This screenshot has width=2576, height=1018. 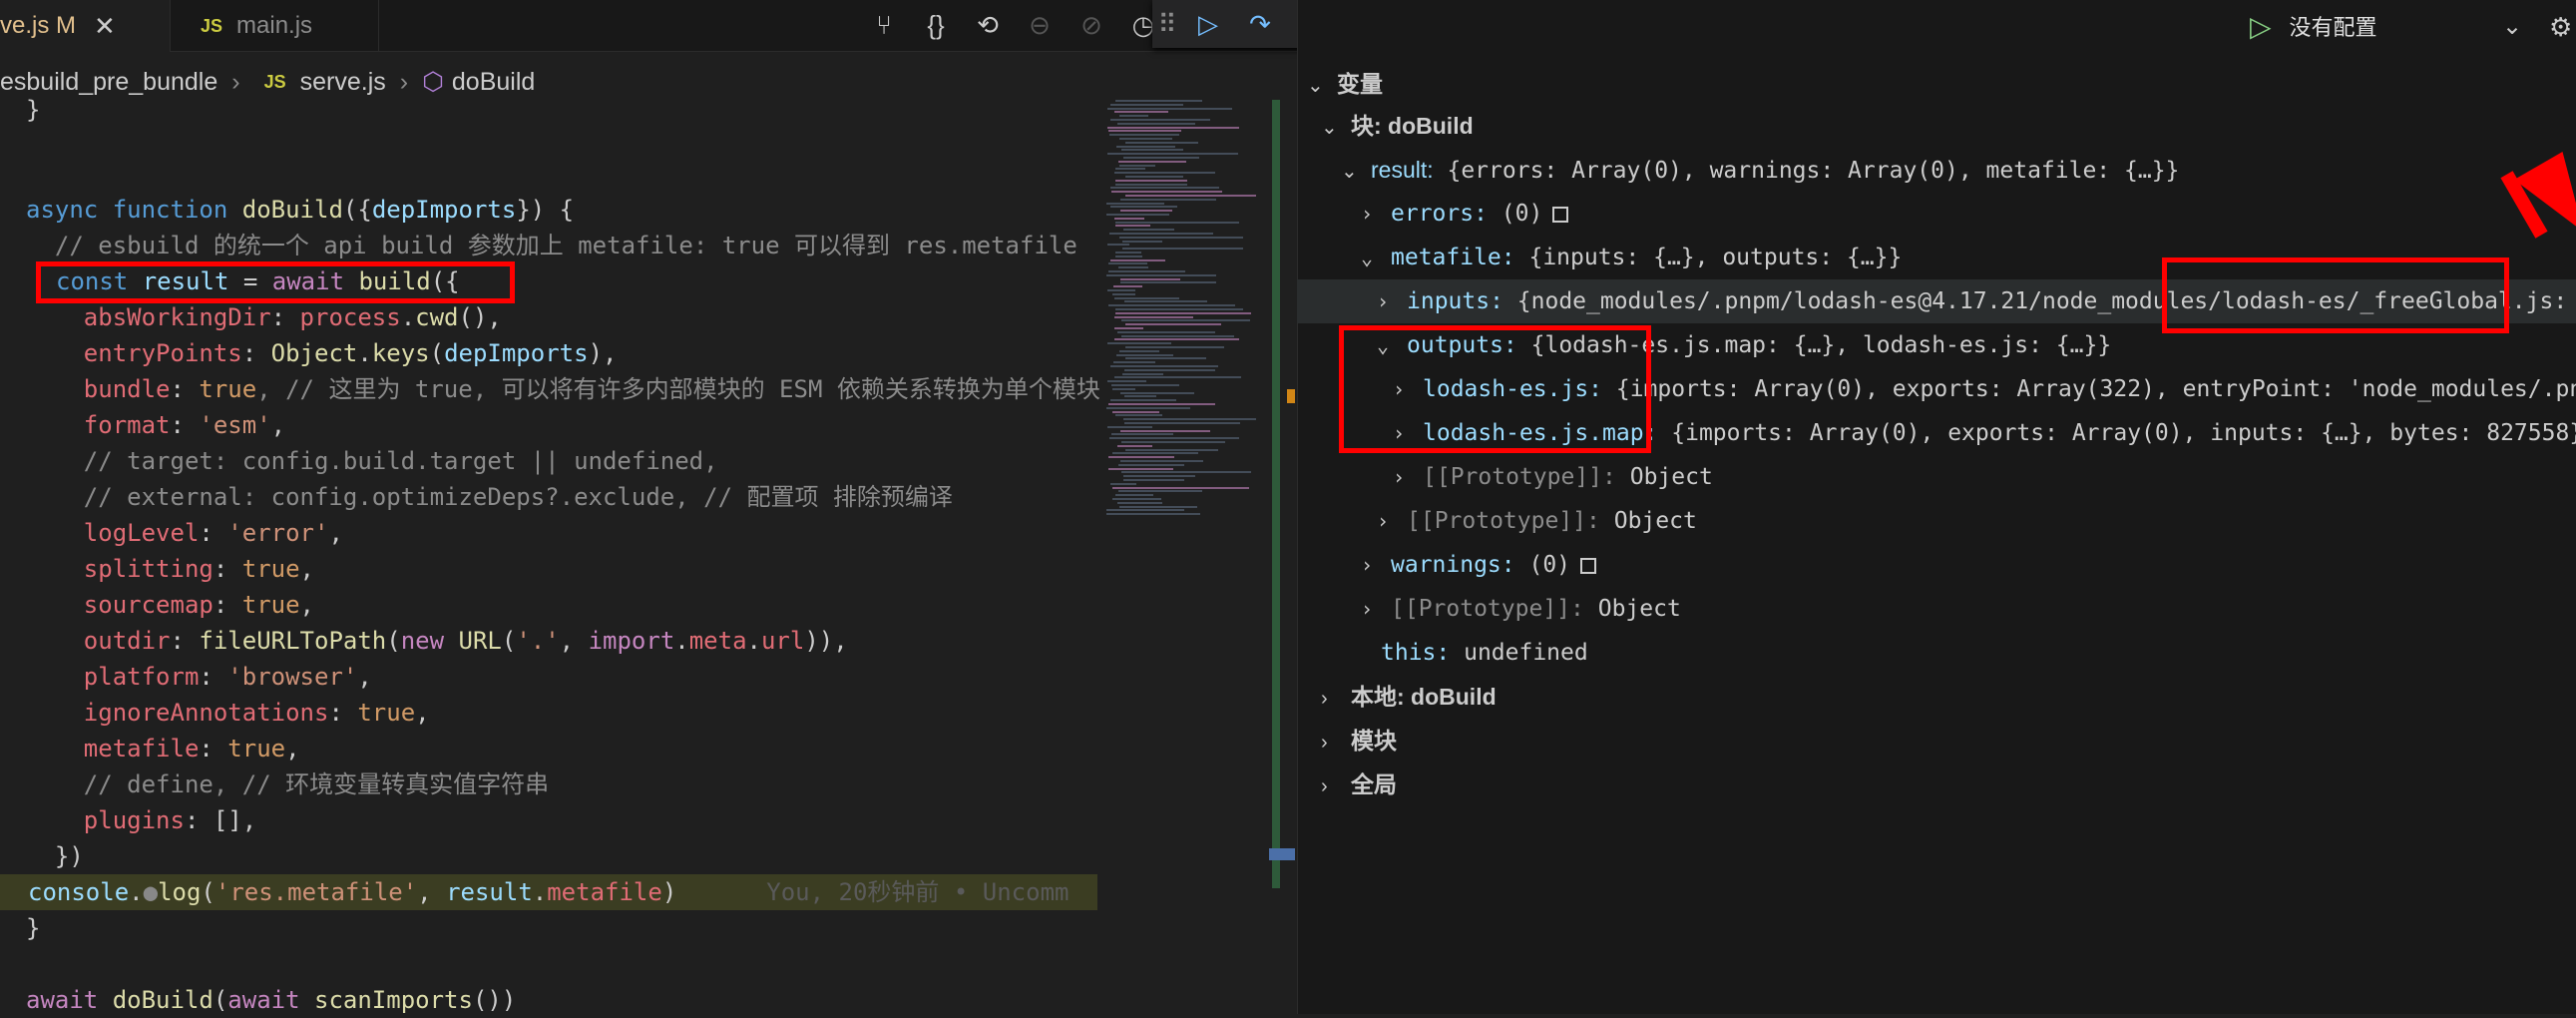 What do you see at coordinates (2333, 26) in the screenshot?
I see `run-config-label: 没有配置` at bounding box center [2333, 26].